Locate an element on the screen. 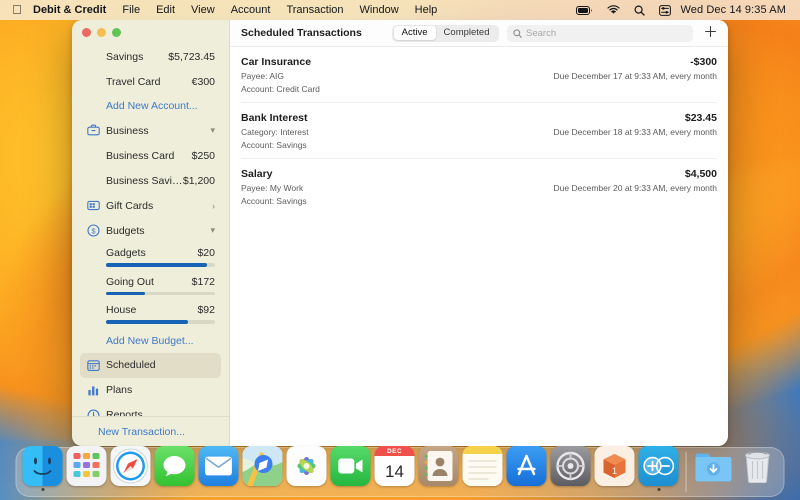 The image size is (800, 500). dock-item-app-store is located at coordinates (526, 468).